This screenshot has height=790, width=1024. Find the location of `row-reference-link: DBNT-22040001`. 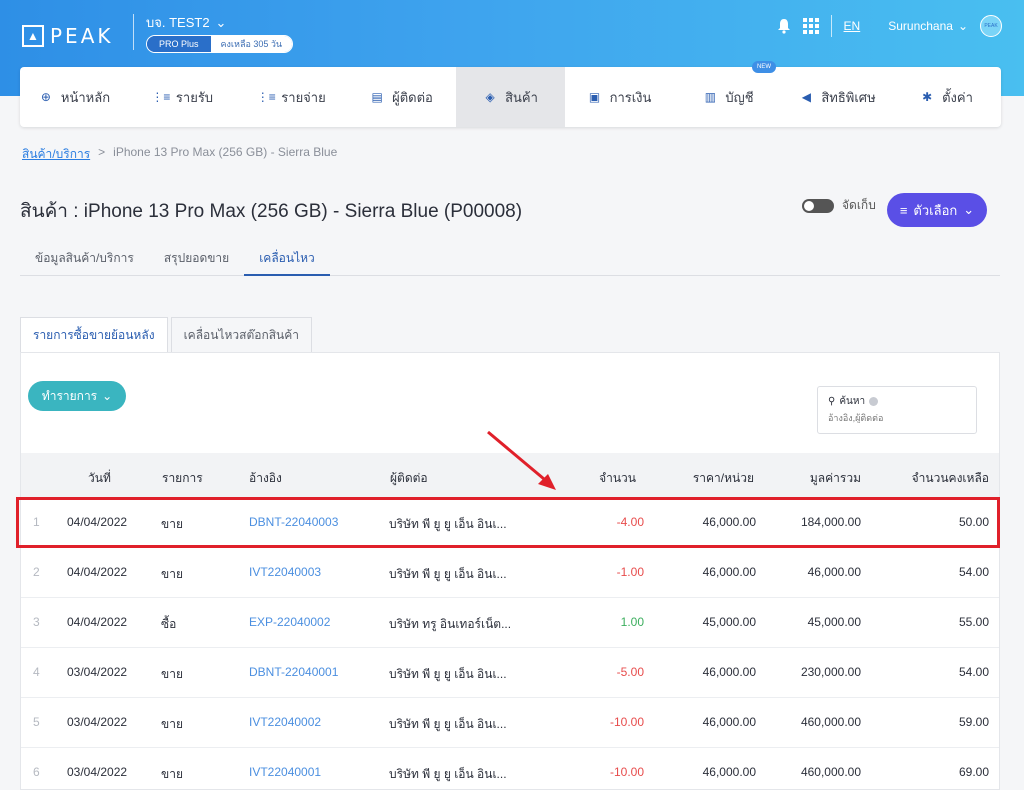

row-reference-link: DBNT-22040001 is located at coordinates (293, 672).